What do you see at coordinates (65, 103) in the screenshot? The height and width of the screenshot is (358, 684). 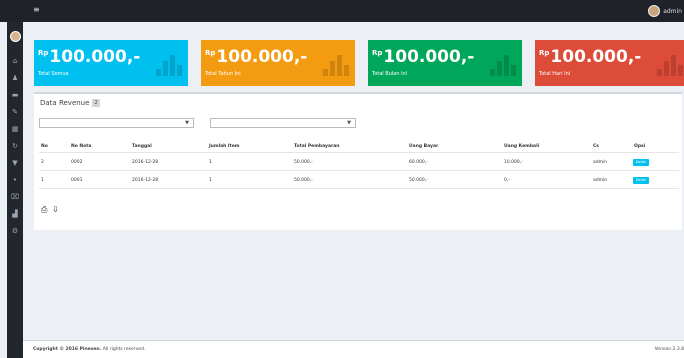 I see `box-title-text: Data Revenue` at bounding box center [65, 103].